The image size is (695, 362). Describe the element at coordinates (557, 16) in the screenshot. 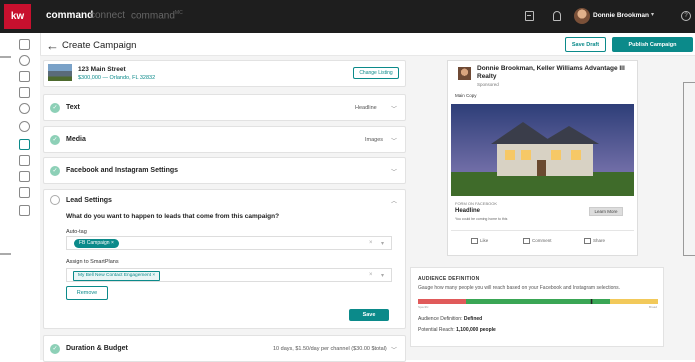

I see `bell-icon` at that location.